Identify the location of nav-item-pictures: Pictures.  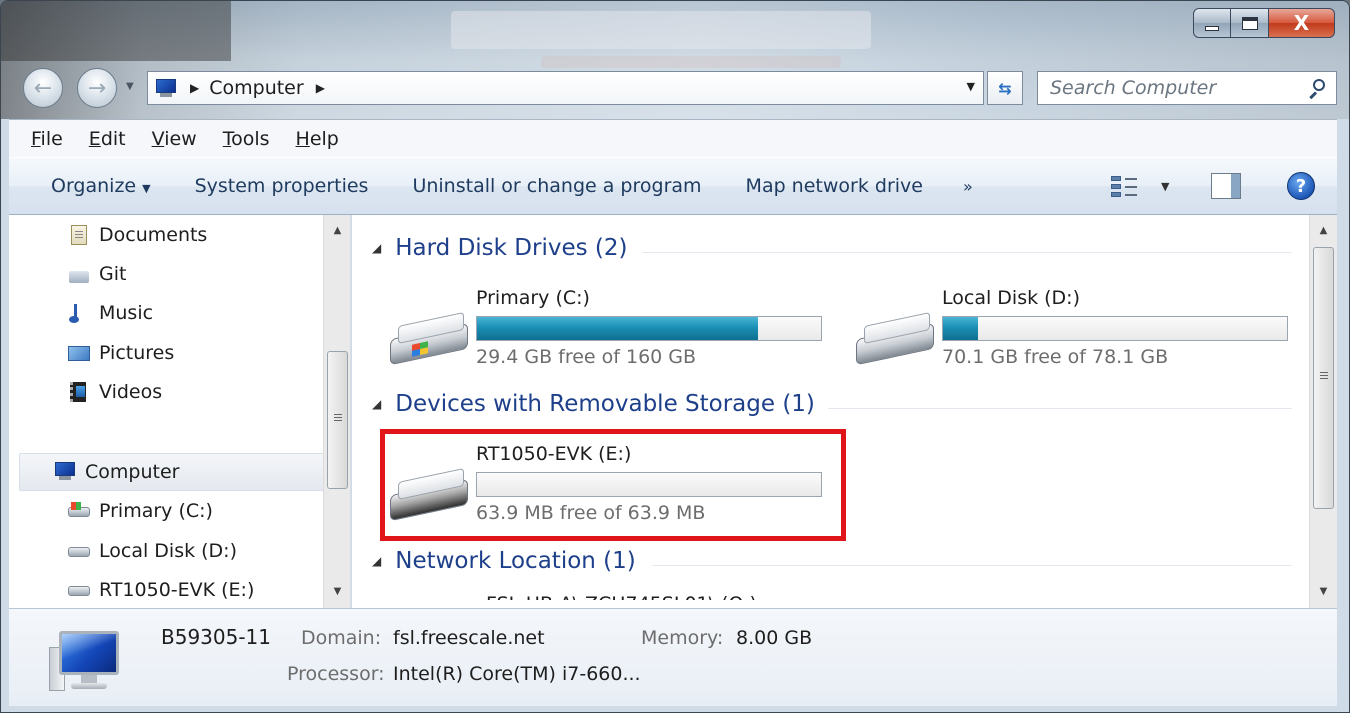
(120, 353).